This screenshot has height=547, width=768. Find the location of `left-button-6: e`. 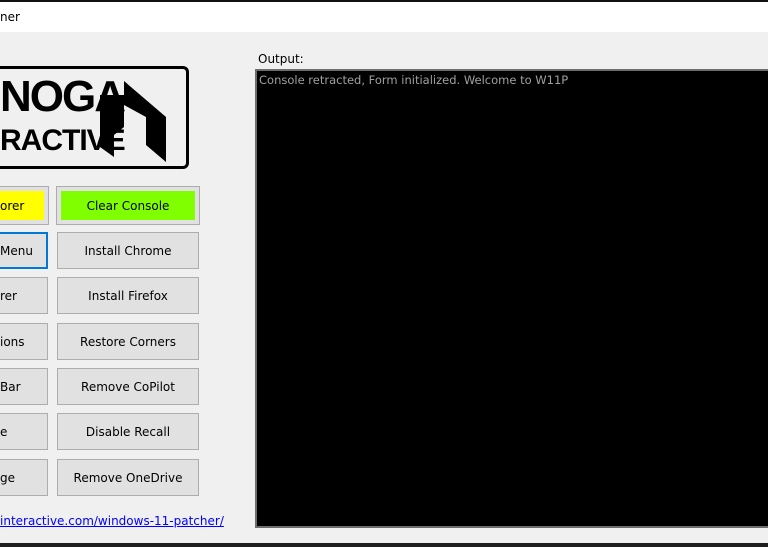

left-button-6: e is located at coordinates (24, 431).